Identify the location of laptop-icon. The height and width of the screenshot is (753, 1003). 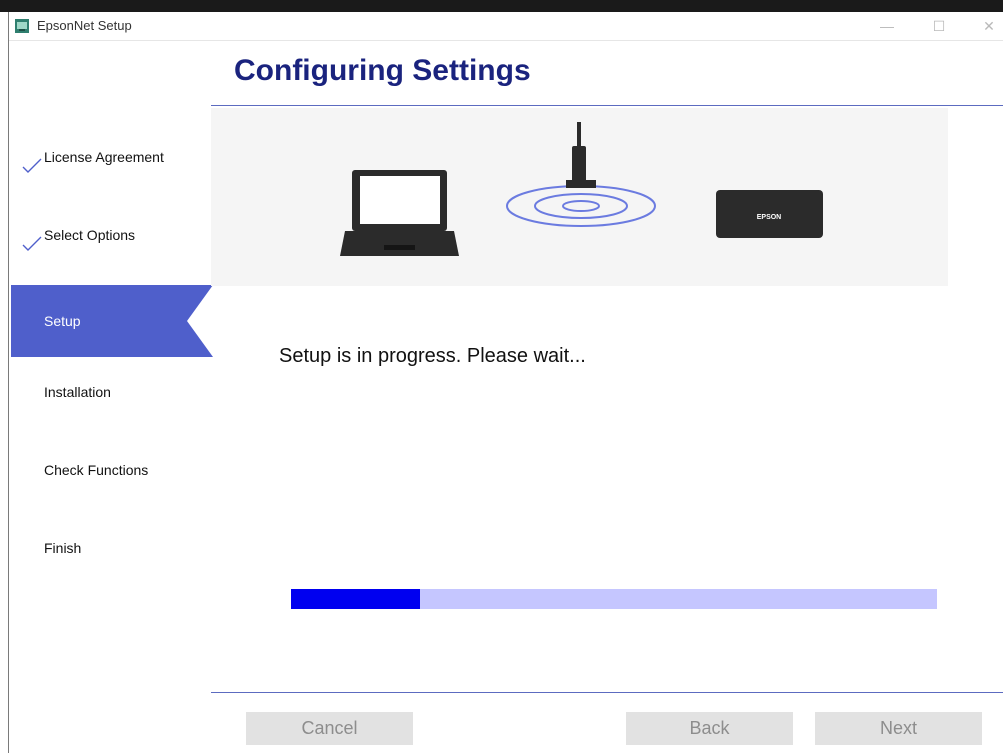
(399, 213).